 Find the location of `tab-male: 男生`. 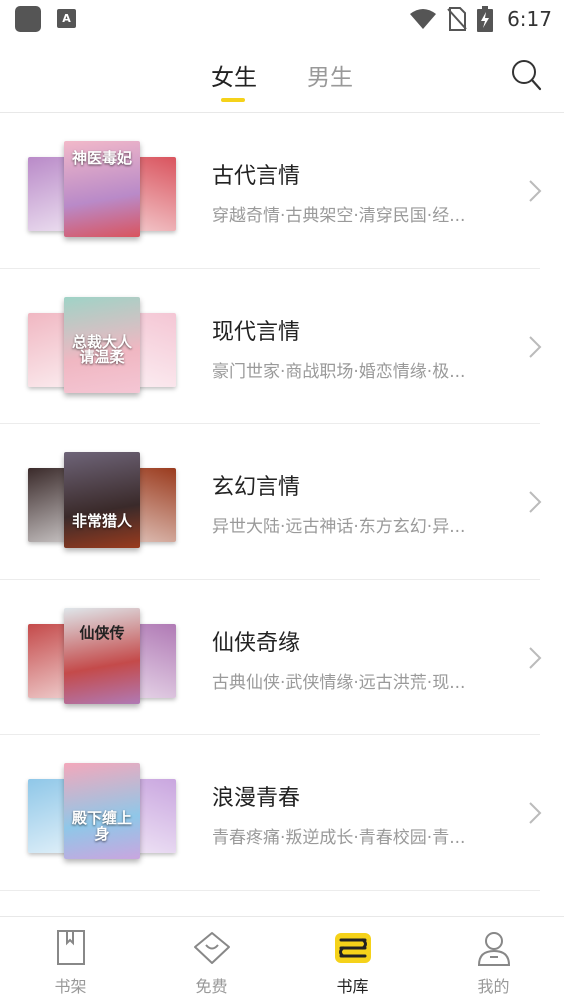

tab-male: 男生 is located at coordinates (330, 75).